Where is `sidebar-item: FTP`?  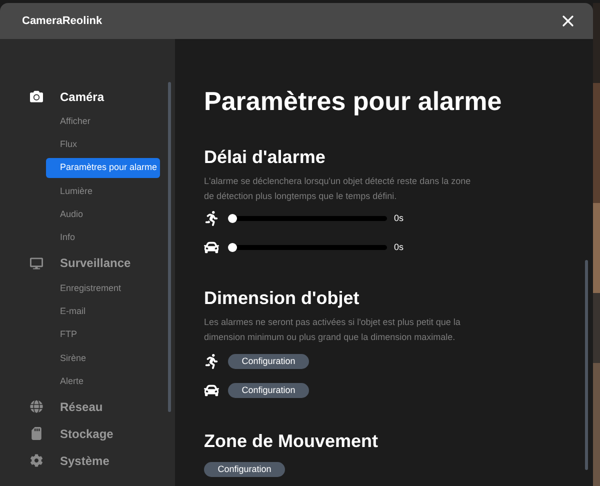
sidebar-item: FTP is located at coordinates (62, 335).